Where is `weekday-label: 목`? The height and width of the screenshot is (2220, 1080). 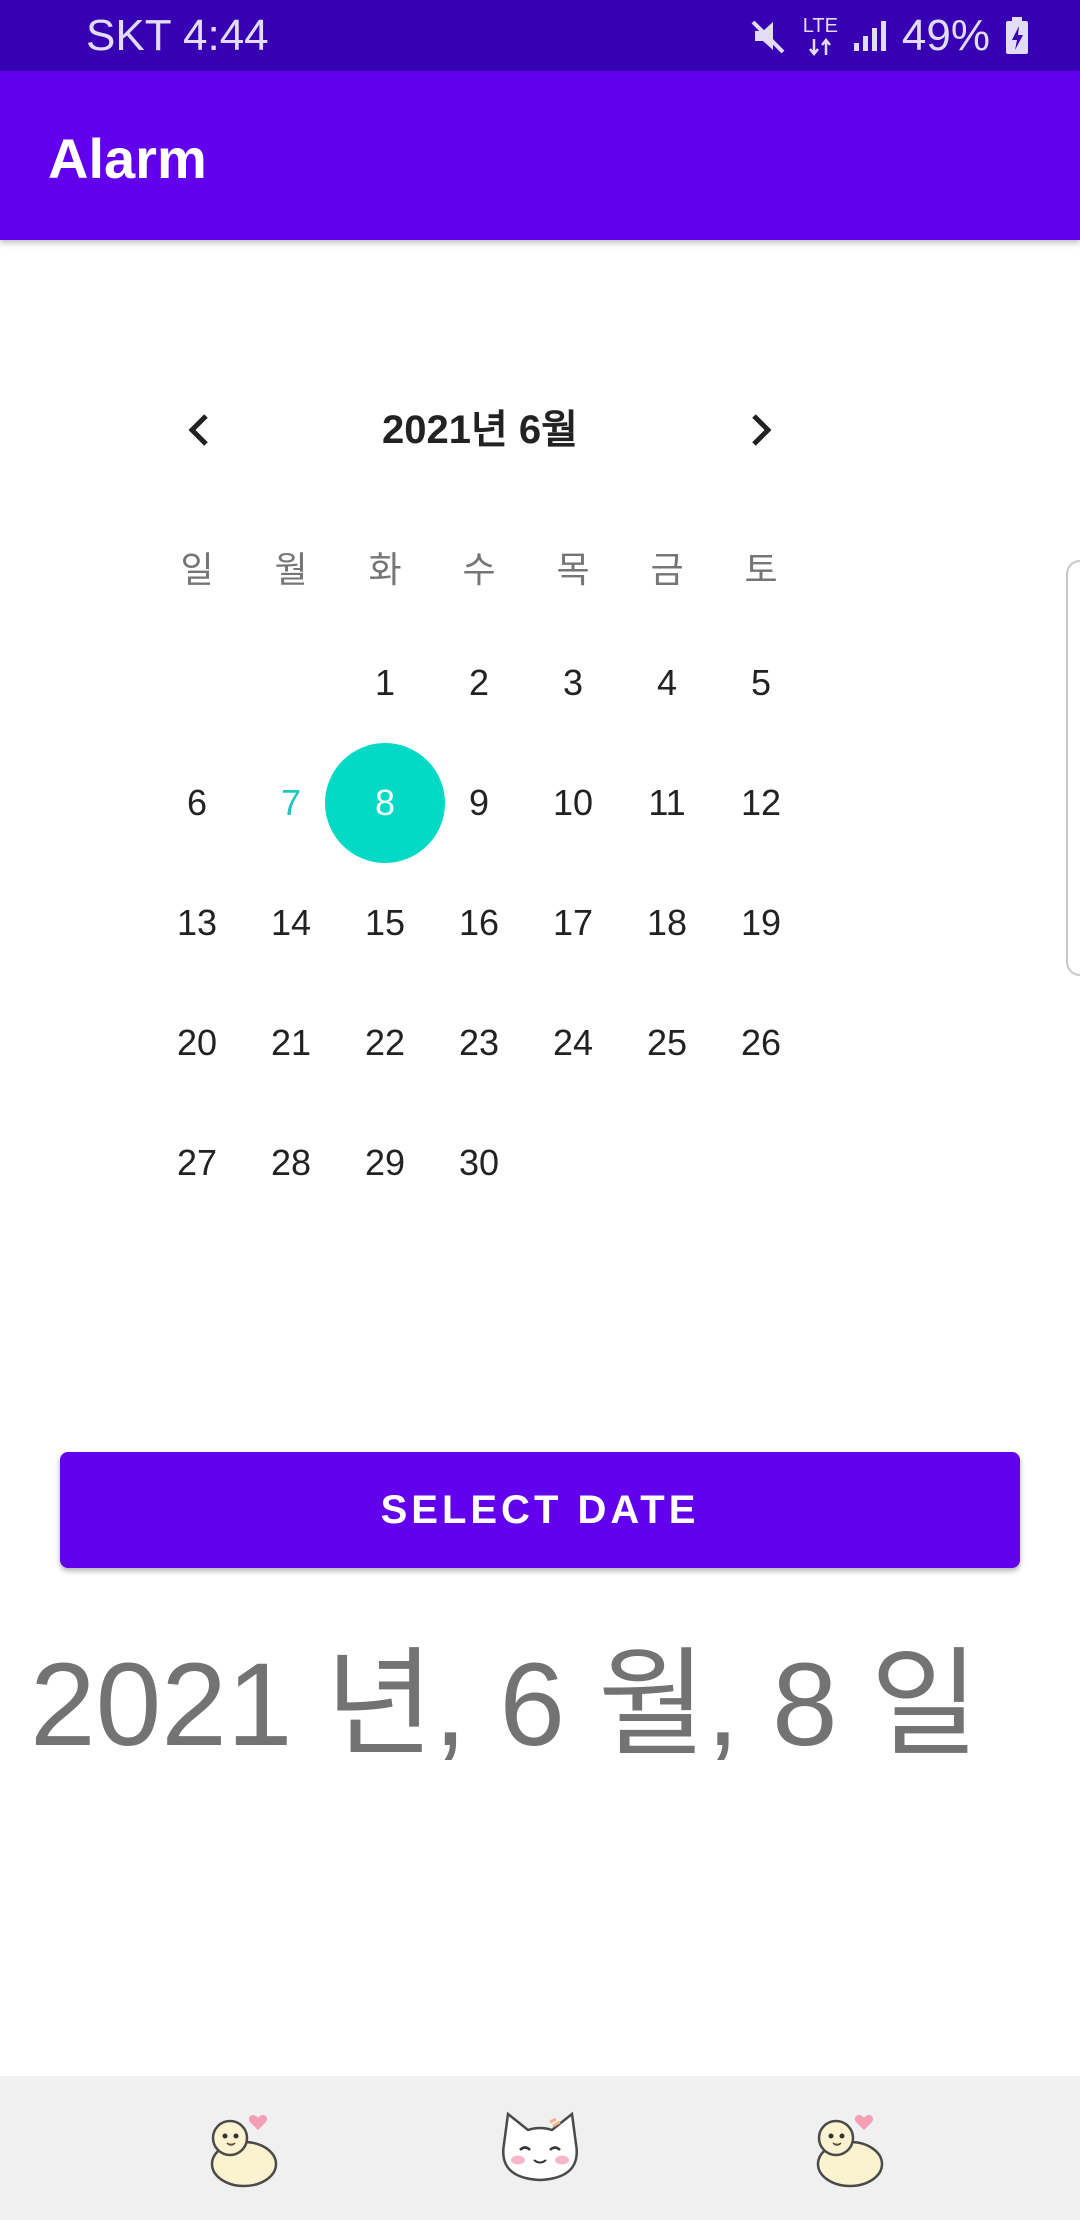
weekday-label: 목 is located at coordinates (573, 569).